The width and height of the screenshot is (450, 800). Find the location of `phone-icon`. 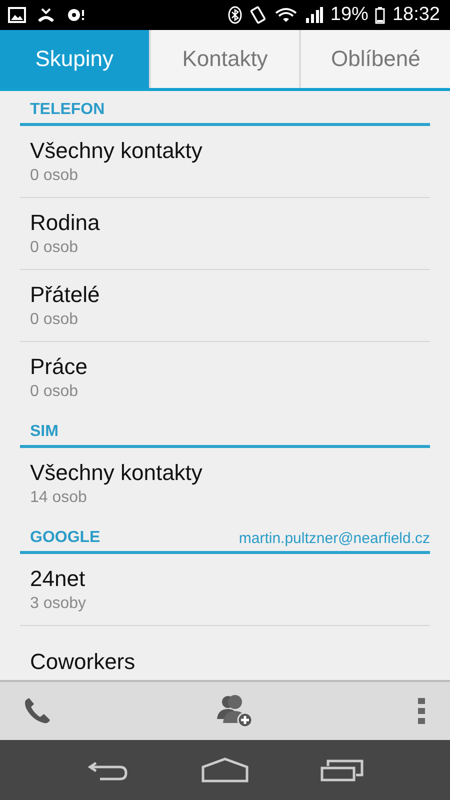

phone-icon is located at coordinates (37, 711).